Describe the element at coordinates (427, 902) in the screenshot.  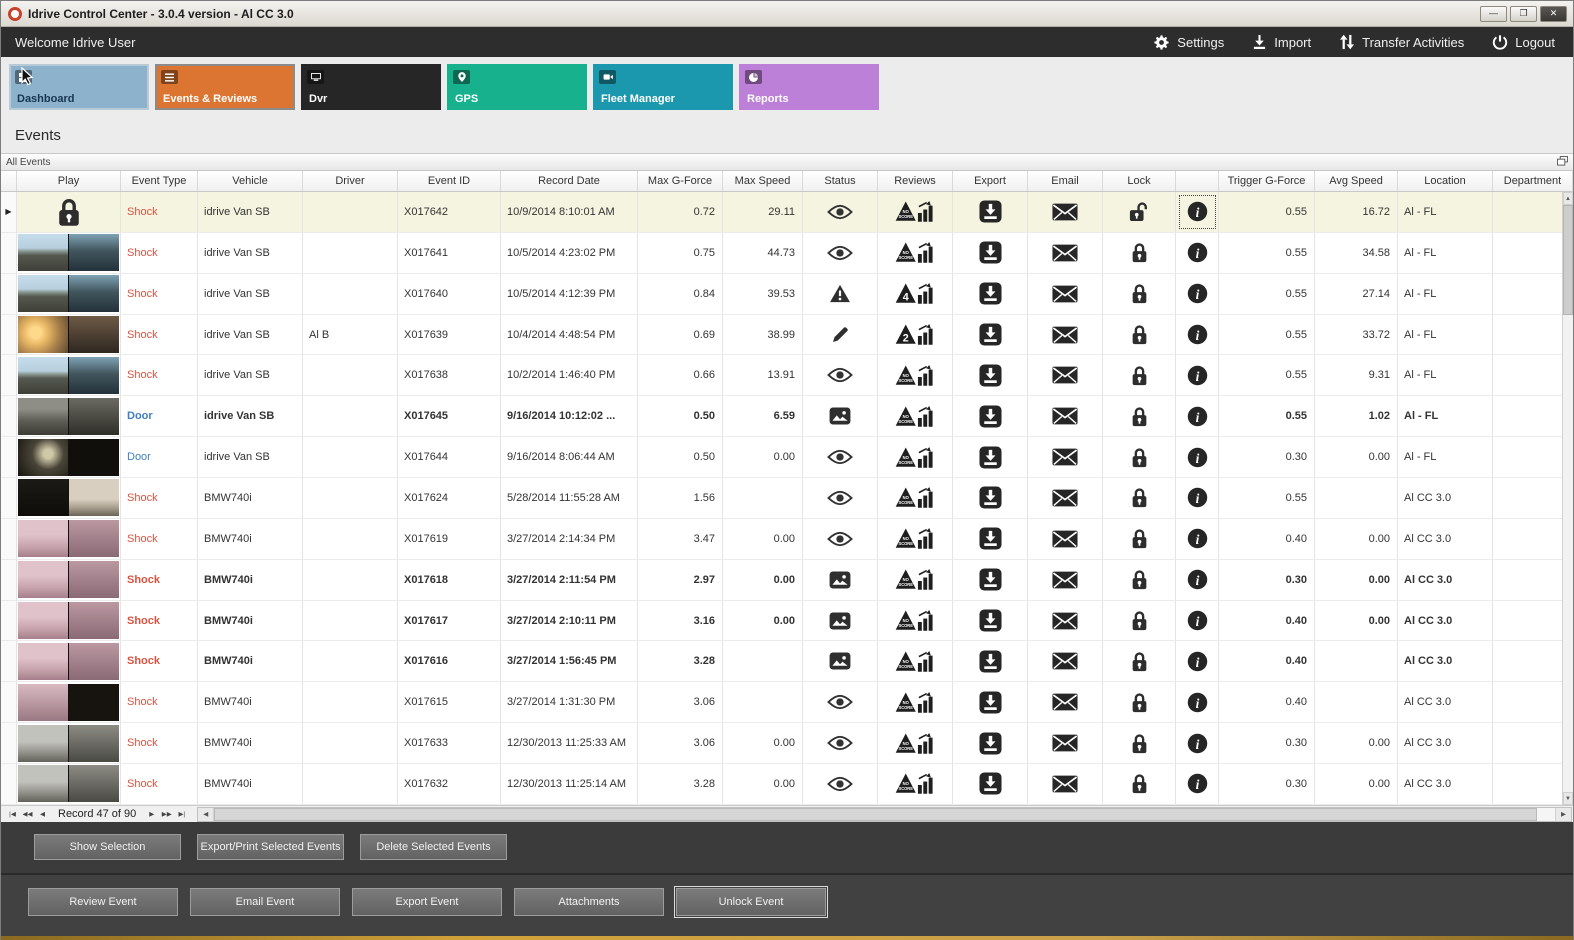
I see `export-event-button: Export Event` at that location.